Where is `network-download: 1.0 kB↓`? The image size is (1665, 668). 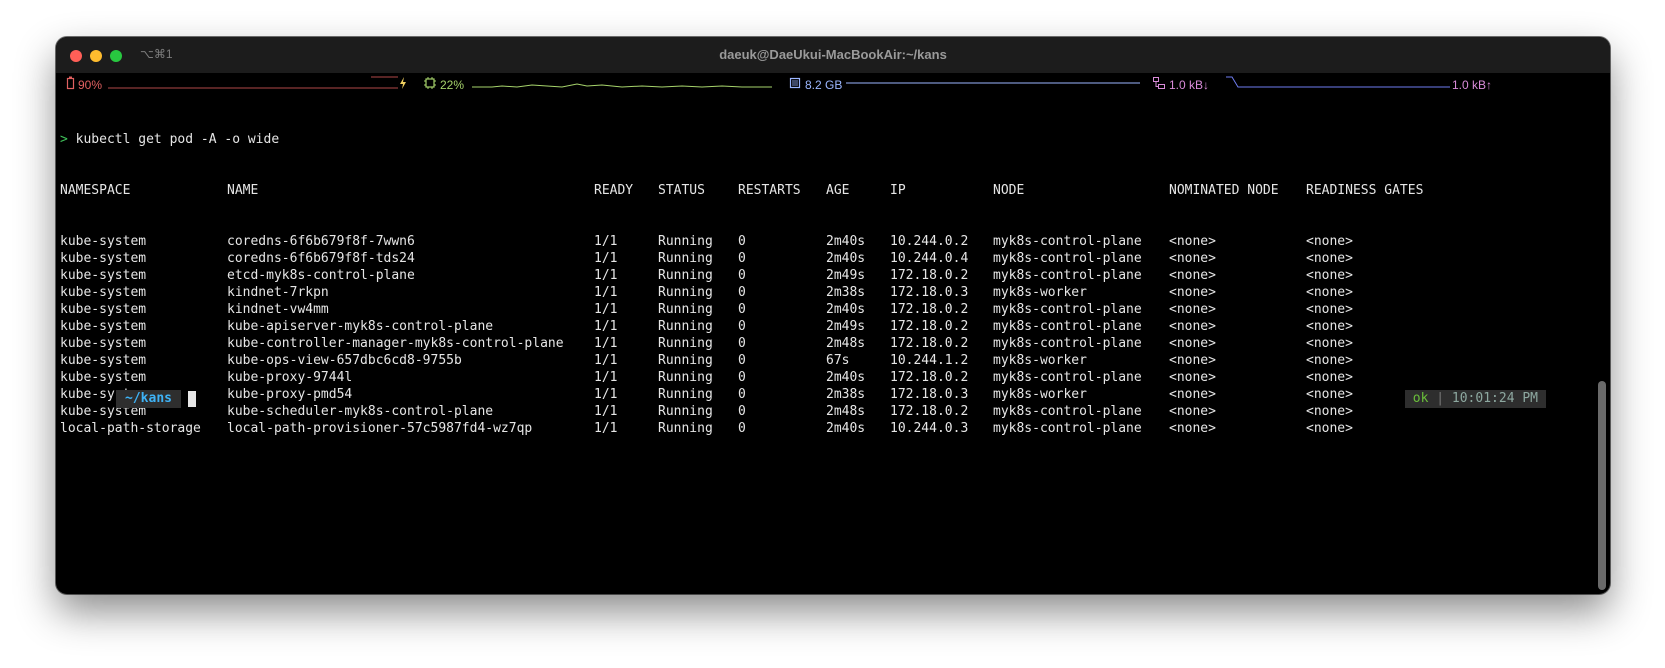
network-download: 1.0 kB↓ is located at coordinates (1189, 85).